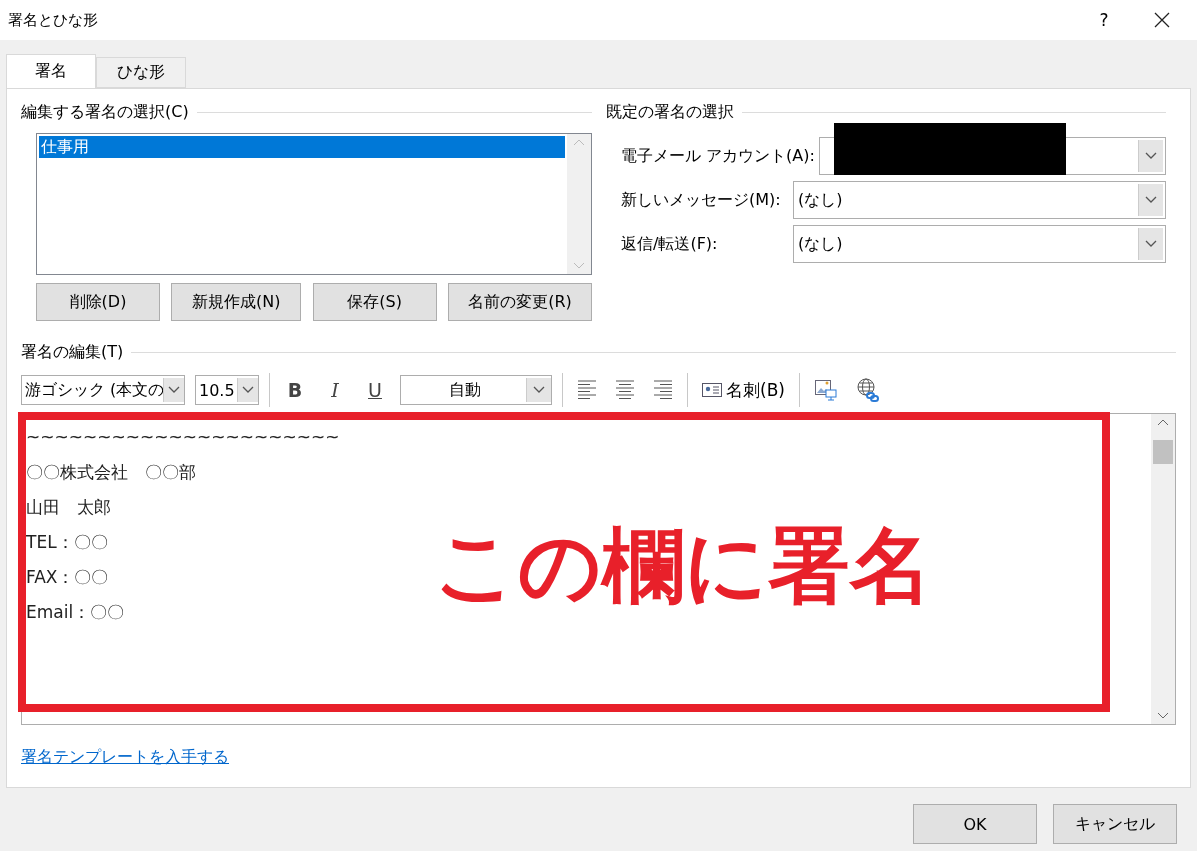  What do you see at coordinates (670, 112) in the screenshot?
I see `section-heading: 既定の署名の選択` at bounding box center [670, 112].